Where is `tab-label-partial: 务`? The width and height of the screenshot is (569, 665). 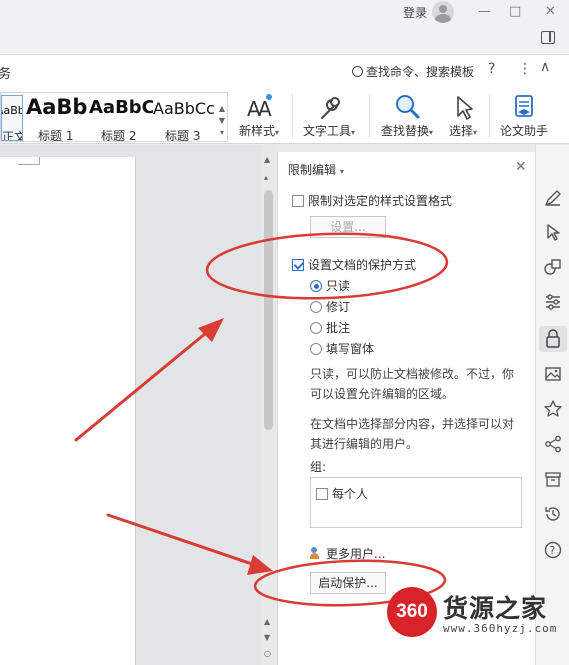
tab-label-partial: 务 is located at coordinates (5, 72).